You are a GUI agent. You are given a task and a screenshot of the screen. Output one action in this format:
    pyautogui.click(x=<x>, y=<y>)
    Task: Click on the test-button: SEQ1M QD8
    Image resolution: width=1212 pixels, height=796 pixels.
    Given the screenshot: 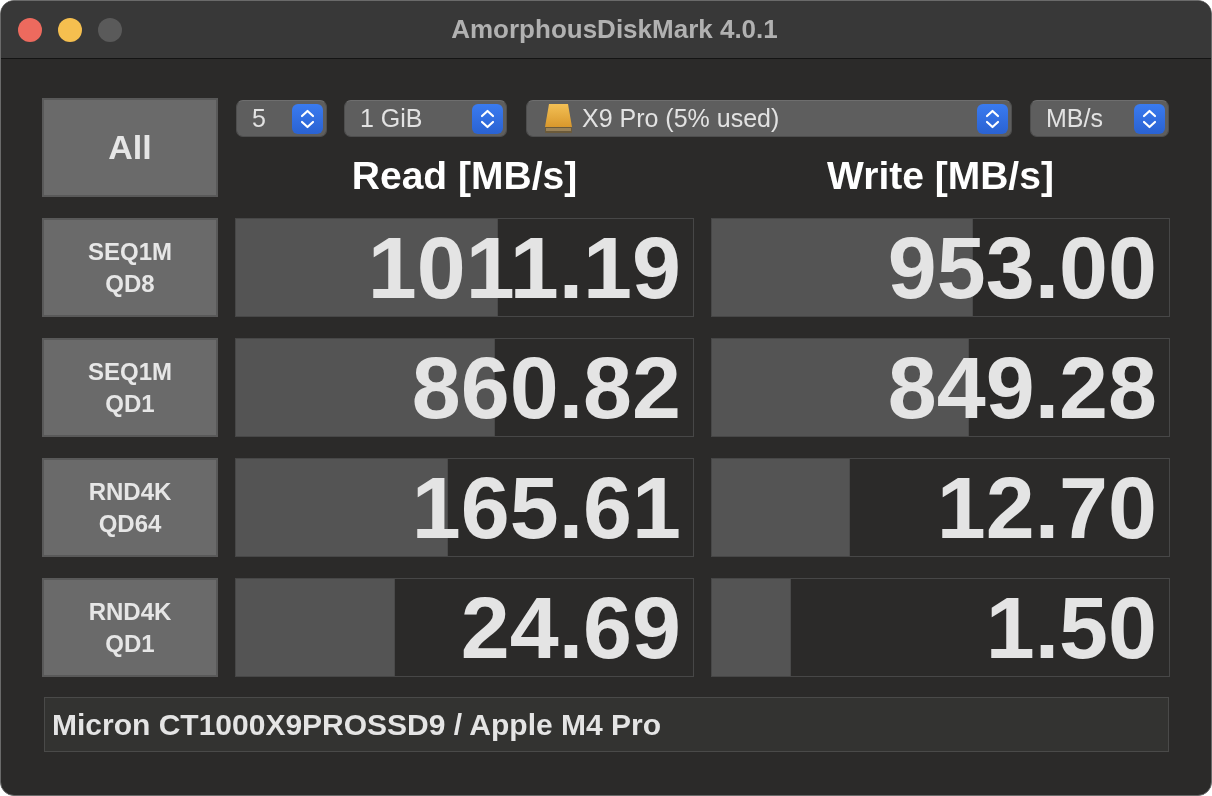 What is the action you would take?
    pyautogui.click(x=130, y=267)
    